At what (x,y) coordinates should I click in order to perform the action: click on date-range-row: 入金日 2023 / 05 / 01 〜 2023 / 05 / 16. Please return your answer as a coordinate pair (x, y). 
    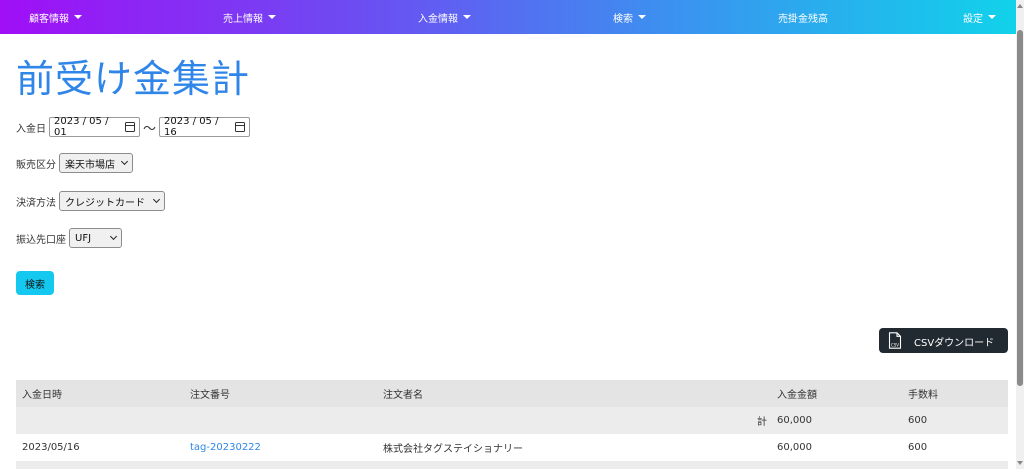
    Looking at the image, I should click on (133, 127).